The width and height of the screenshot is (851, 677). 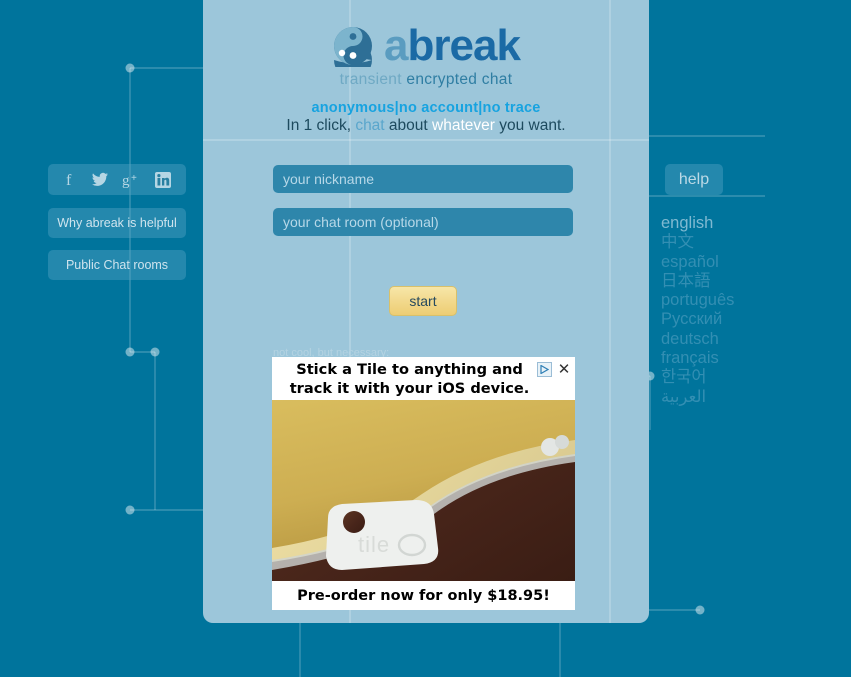 I want to click on tagline2-whatever: whatever, so click(x=463, y=125).